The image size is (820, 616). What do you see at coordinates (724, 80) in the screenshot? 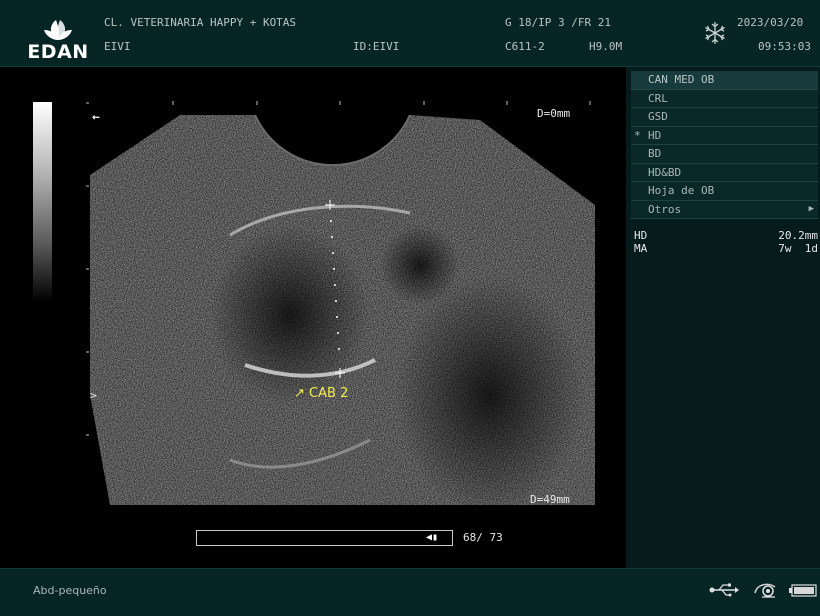
I see `menu-title: CAN MED OB` at bounding box center [724, 80].